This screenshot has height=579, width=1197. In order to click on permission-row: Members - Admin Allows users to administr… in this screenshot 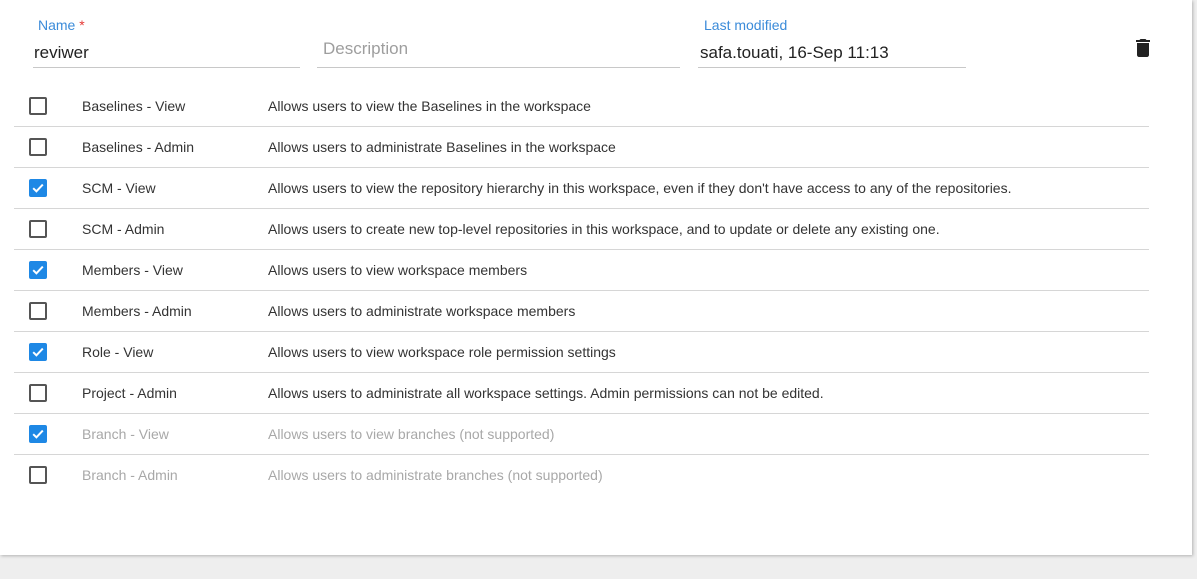, I will do `click(581, 311)`.